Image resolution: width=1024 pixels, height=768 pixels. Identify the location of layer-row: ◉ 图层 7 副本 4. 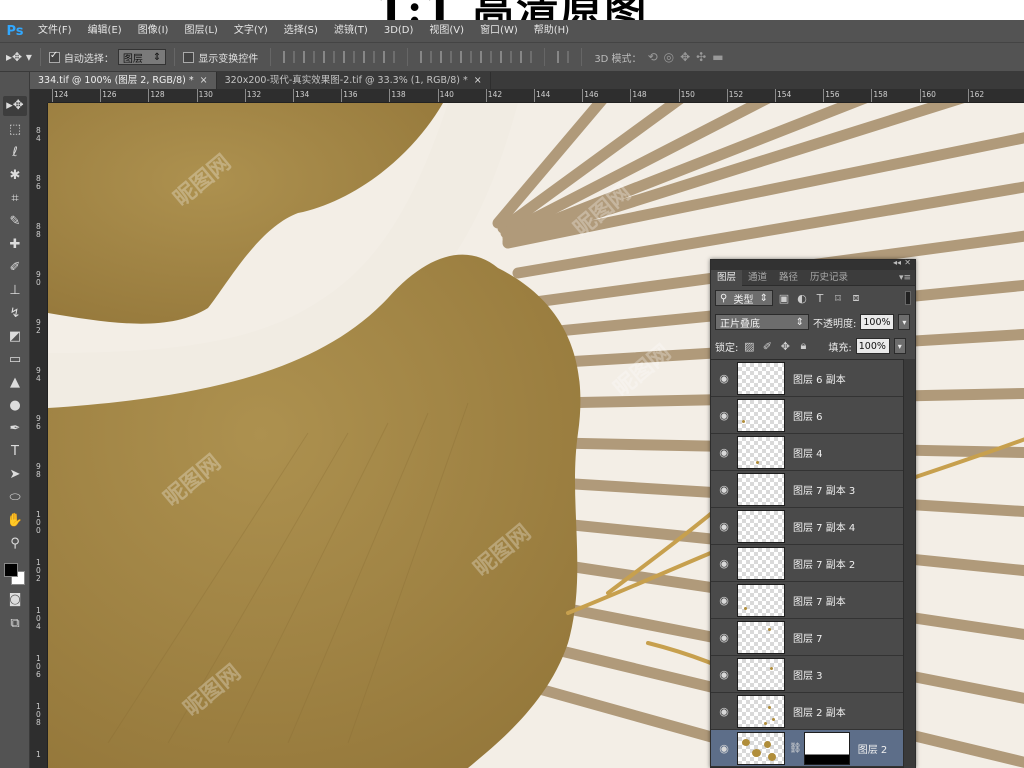
(807, 526).